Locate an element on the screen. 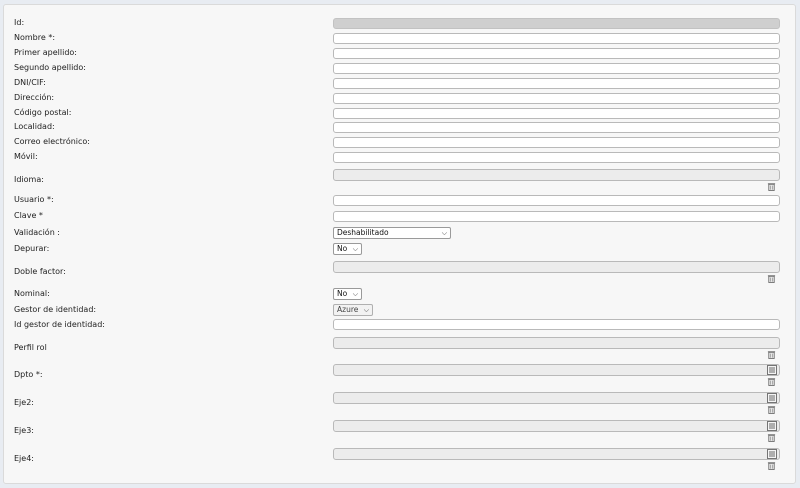 This screenshot has width=800, height=488. eje4-list-icon is located at coordinates (772, 454).